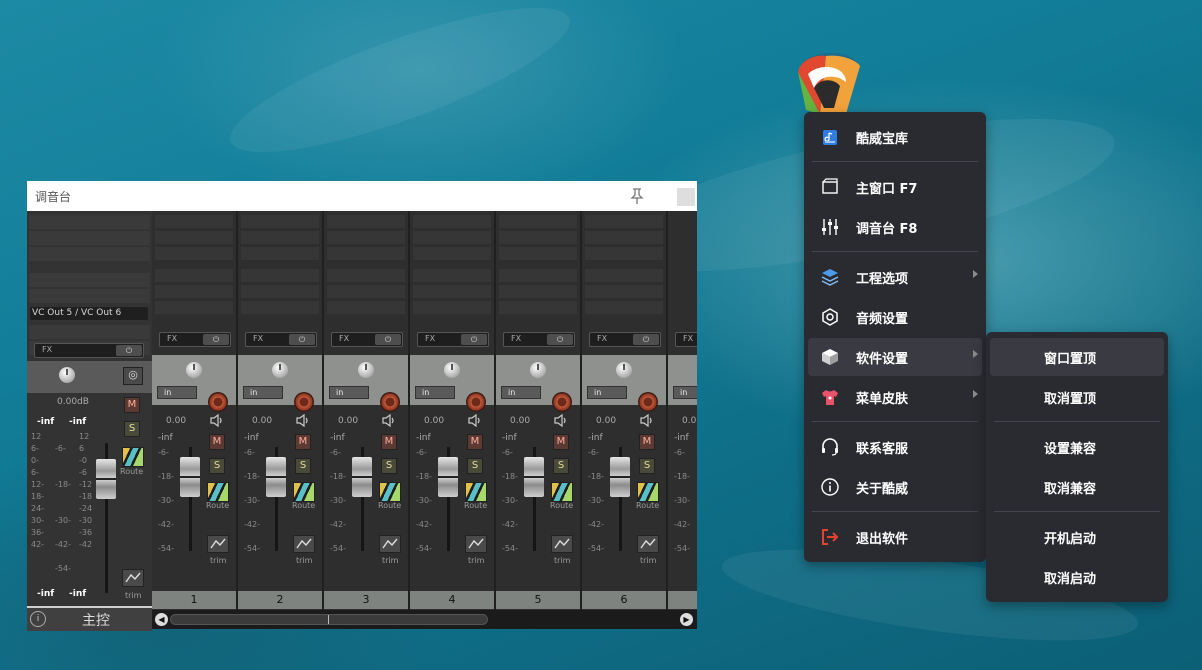 The width and height of the screenshot is (1202, 670). I want to click on submenu-item-set-compat: 设置兼容, so click(1077, 447).